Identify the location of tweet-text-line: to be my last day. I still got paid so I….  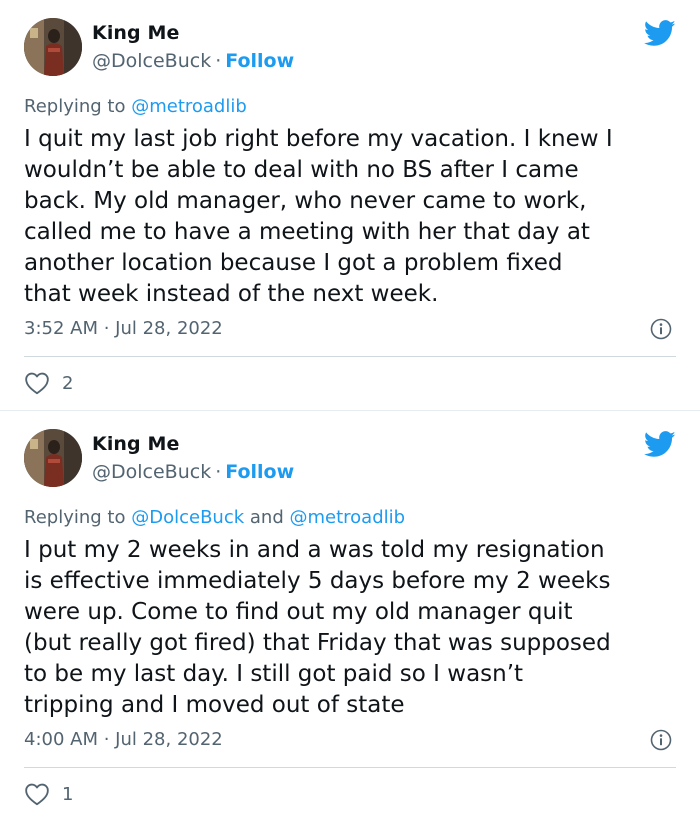
(274, 674).